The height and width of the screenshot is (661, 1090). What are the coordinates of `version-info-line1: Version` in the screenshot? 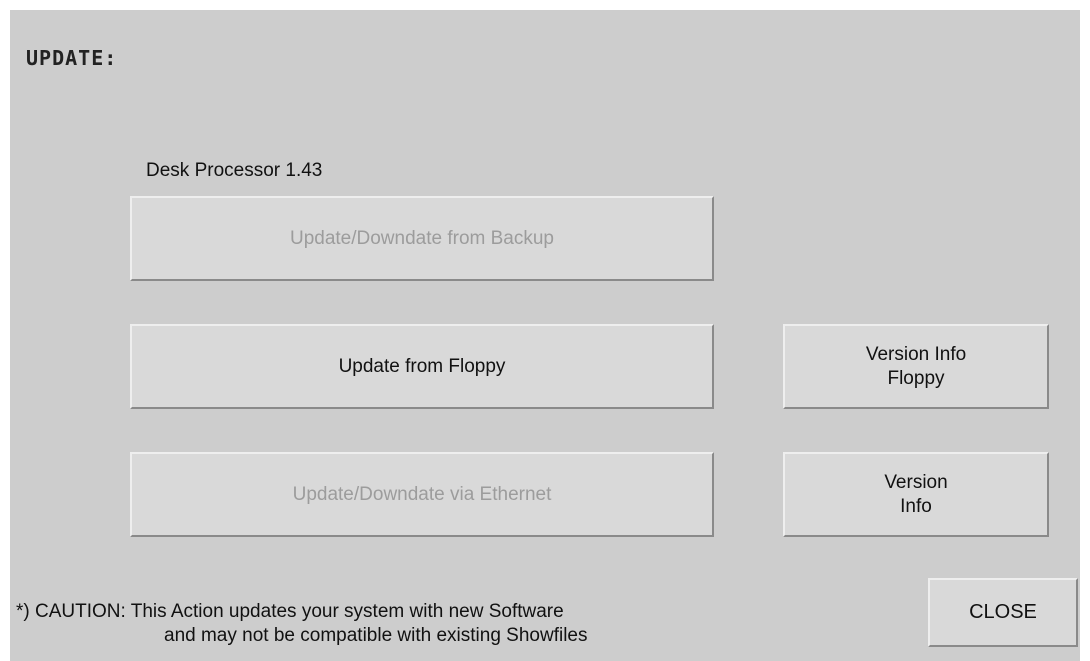 It's located at (916, 482).